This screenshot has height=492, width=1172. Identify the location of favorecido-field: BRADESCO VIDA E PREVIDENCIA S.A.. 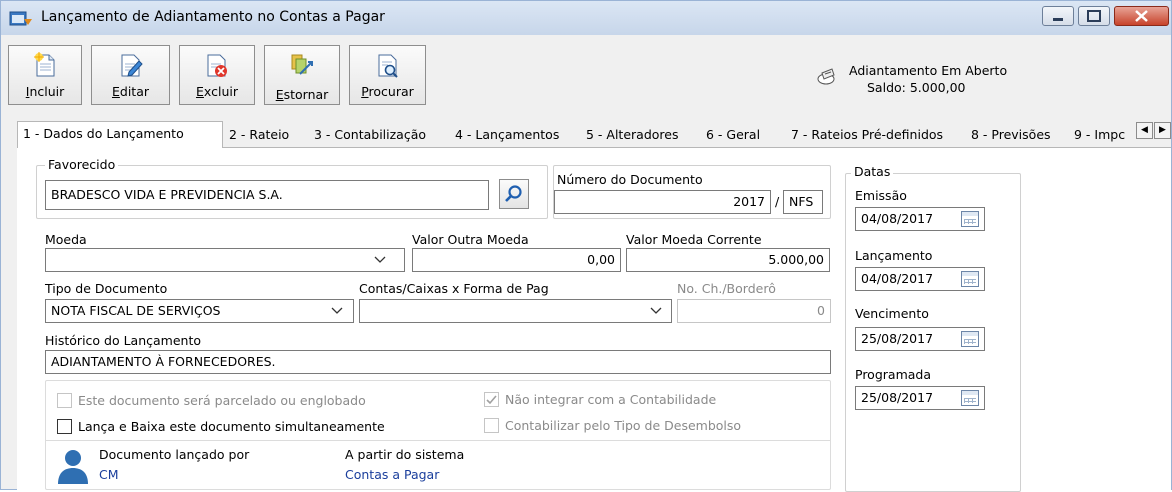
(267, 195).